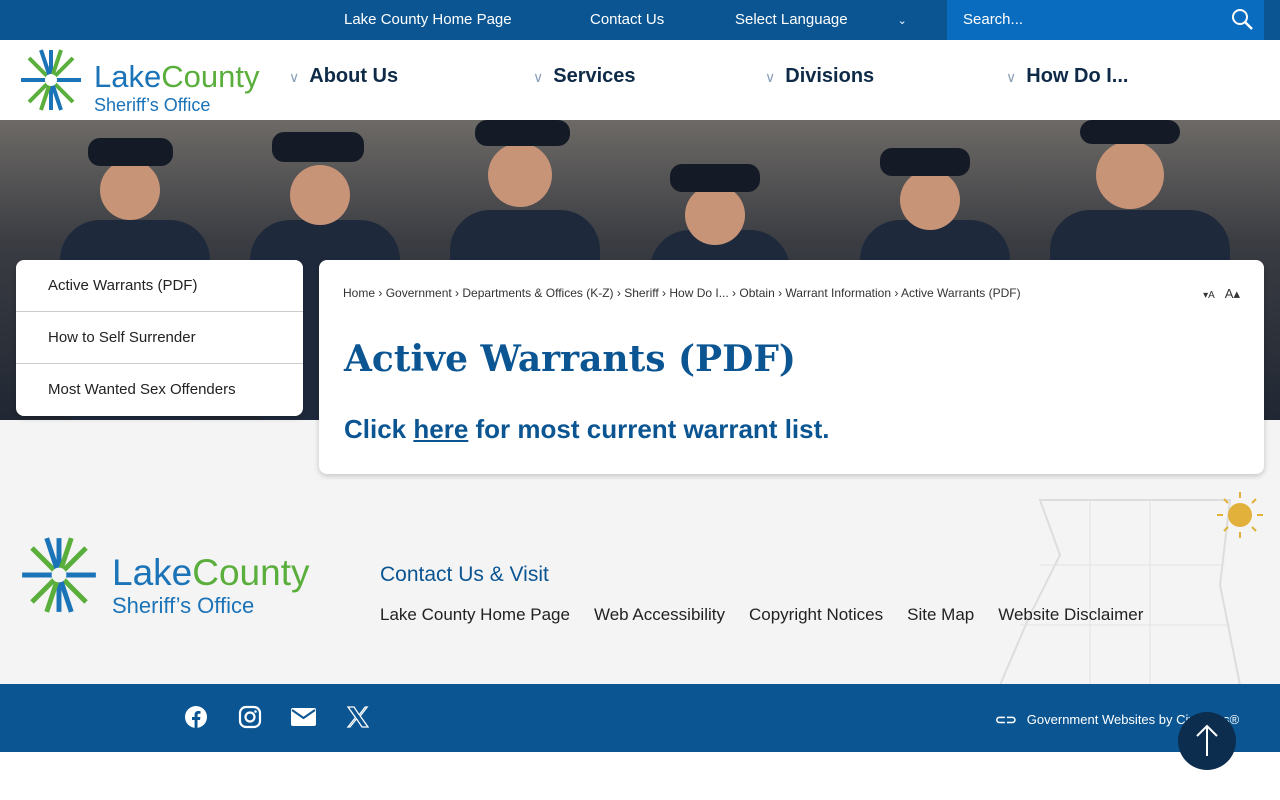  I want to click on sidebar-item-self-surrender: How to Self Surrender, so click(159, 338).